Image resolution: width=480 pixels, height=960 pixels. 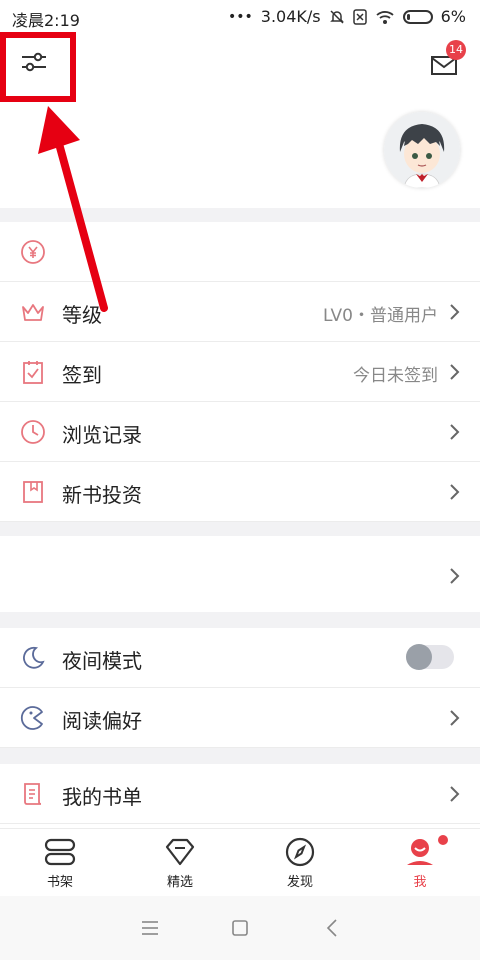 What do you see at coordinates (33, 252) in the screenshot?
I see `yuan-icon` at bounding box center [33, 252].